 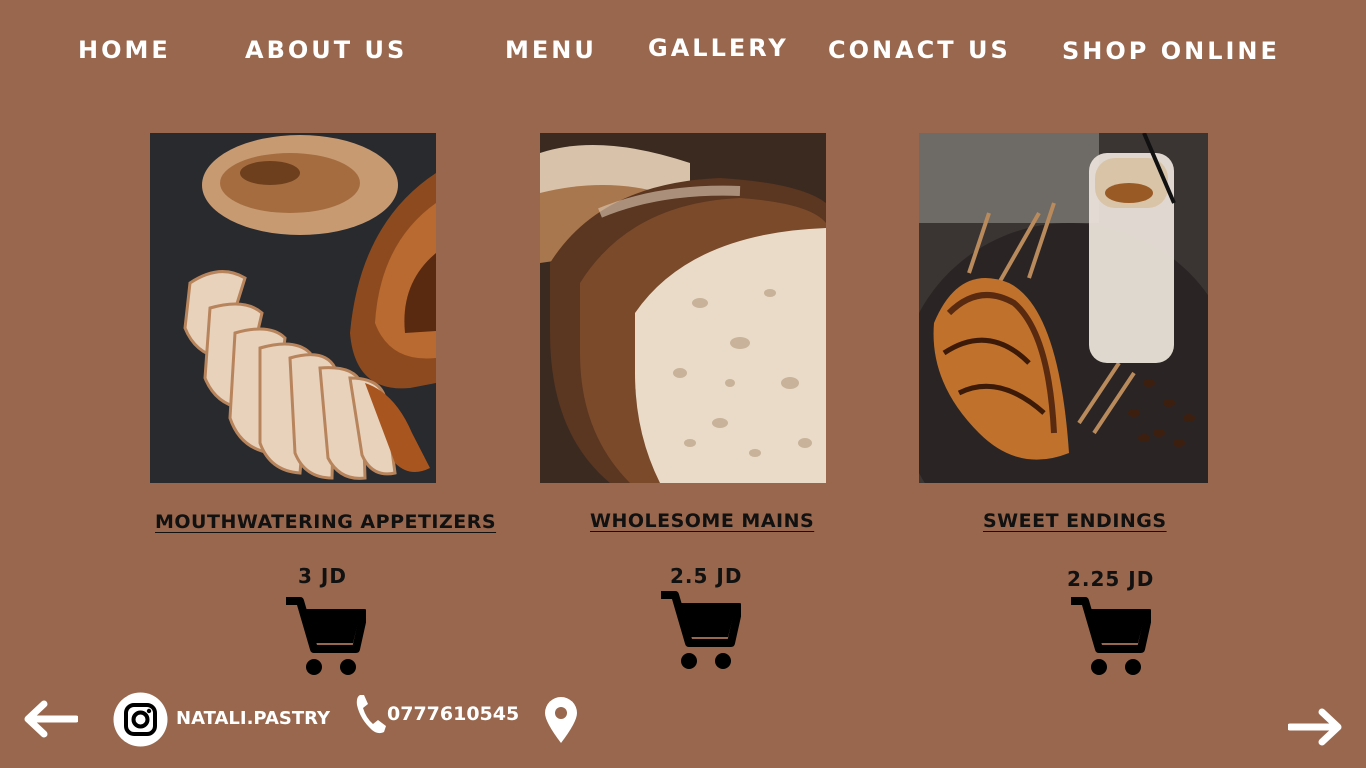 What do you see at coordinates (1075, 521) in the screenshot?
I see `product-title: SWEET ENDINGS` at bounding box center [1075, 521].